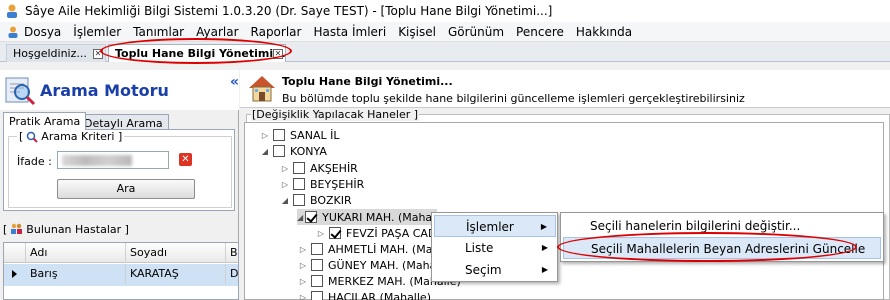 The height and width of the screenshot is (300, 890). What do you see at coordinates (375, 265) in the screenshot?
I see `tree-node: ▷ GÜNEY MAH. (Mahalle)` at bounding box center [375, 265].